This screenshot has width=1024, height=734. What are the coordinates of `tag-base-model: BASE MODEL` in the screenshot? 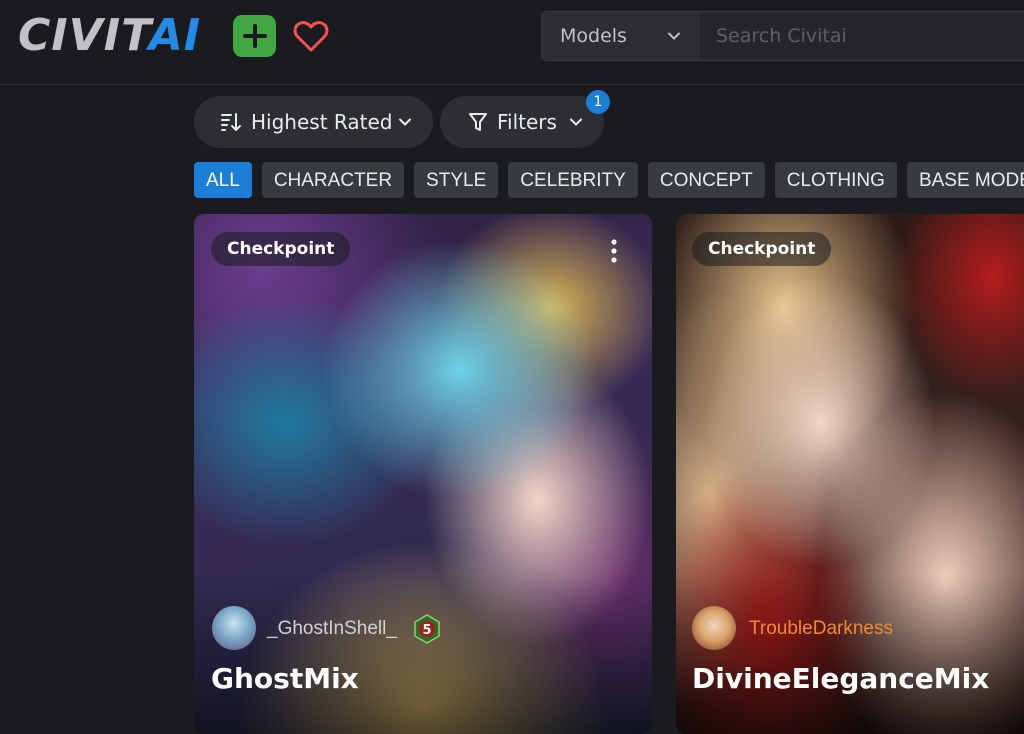 It's located at (965, 180).